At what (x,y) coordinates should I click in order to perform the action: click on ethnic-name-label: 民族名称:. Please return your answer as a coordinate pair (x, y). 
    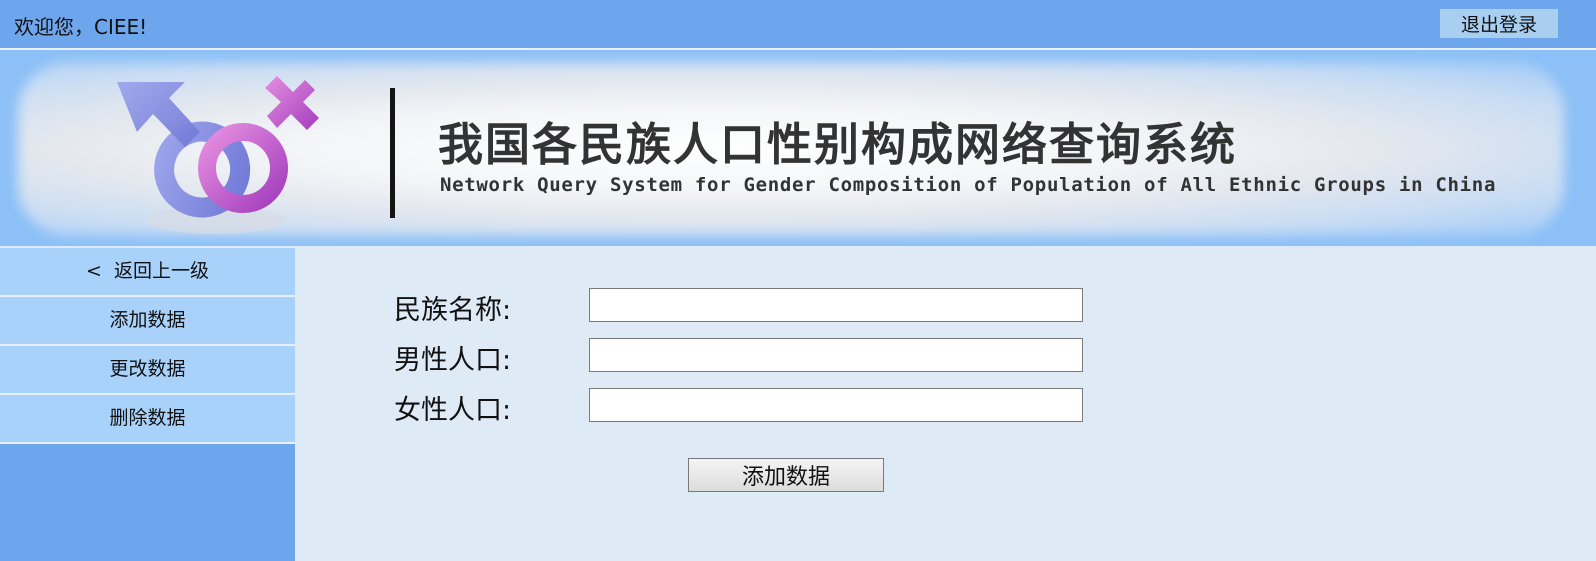
    Looking at the image, I should click on (453, 310).